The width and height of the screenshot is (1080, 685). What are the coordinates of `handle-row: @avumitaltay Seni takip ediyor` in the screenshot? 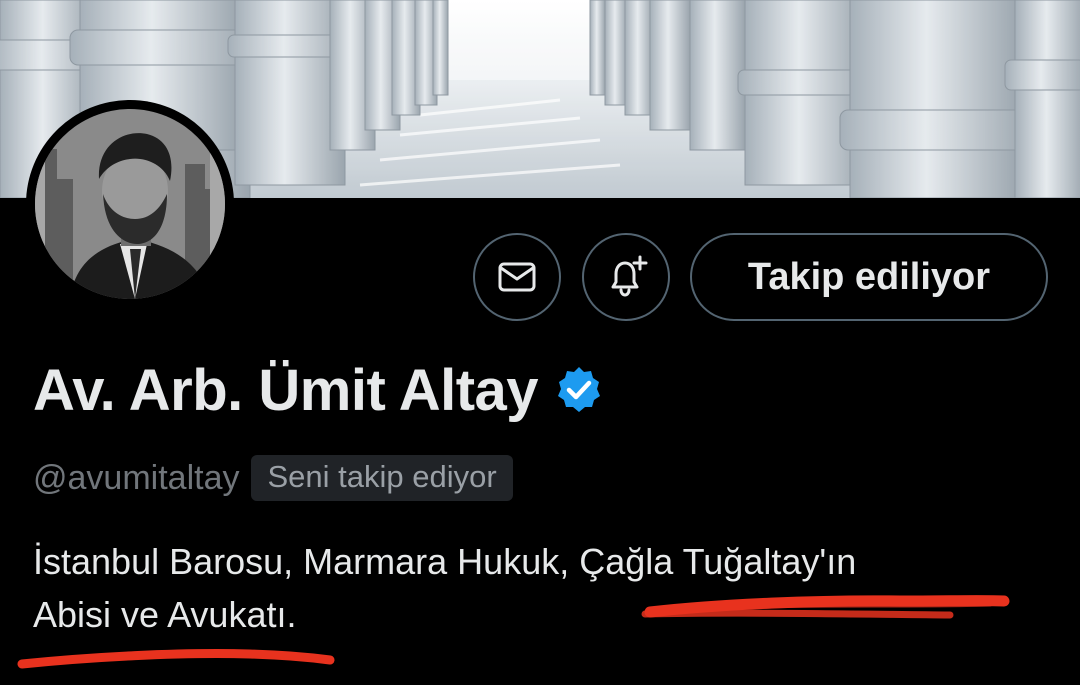 It's located at (273, 478).